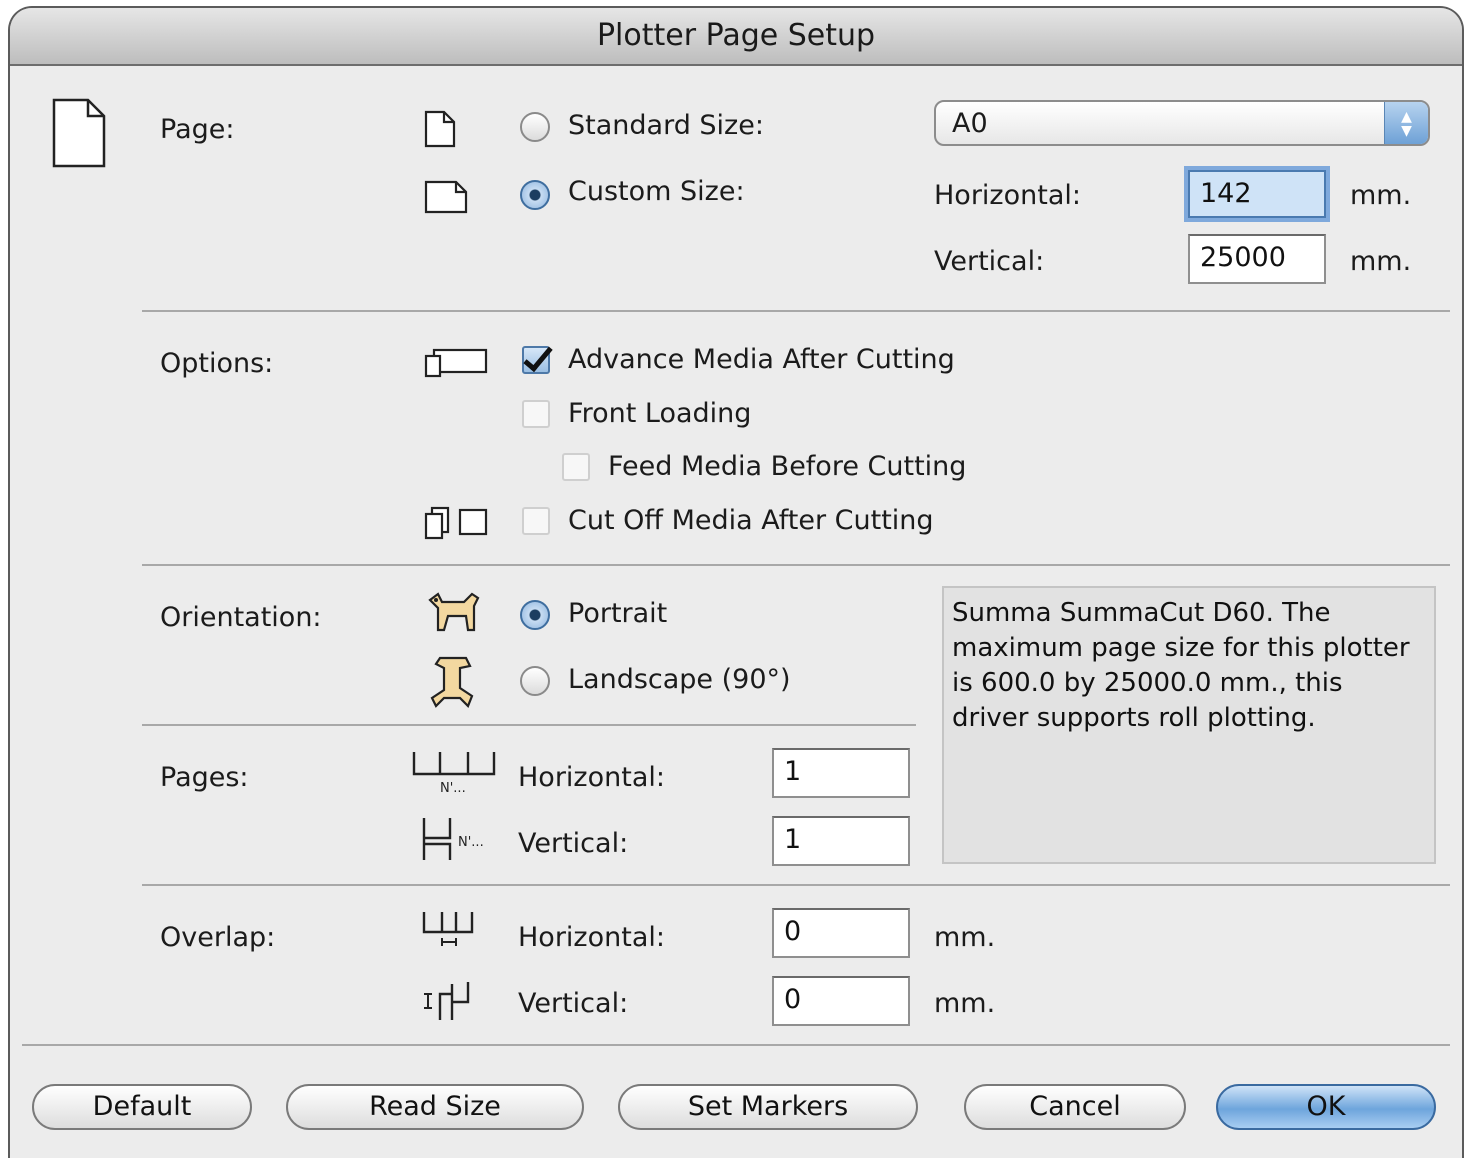 The width and height of the screenshot is (1468, 1158). What do you see at coordinates (435, 1107) in the screenshot?
I see `read-size-button: Read Size` at bounding box center [435, 1107].